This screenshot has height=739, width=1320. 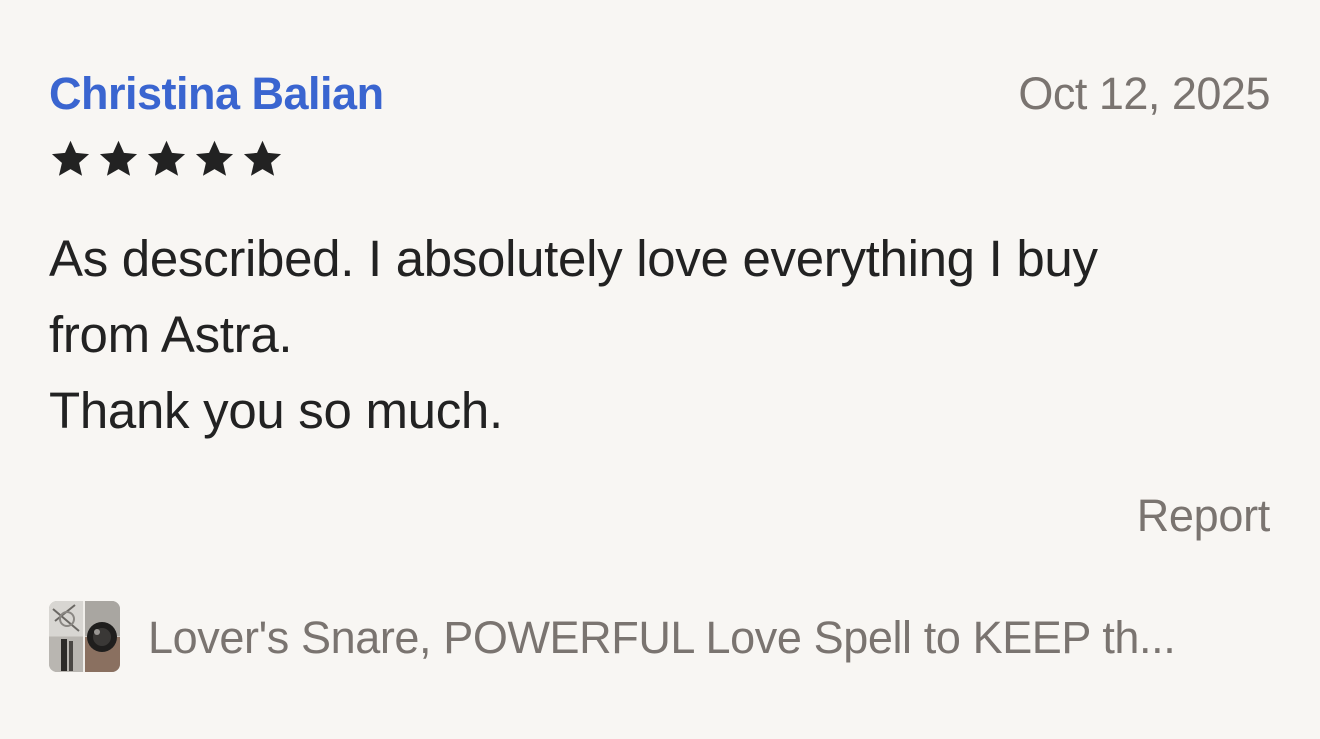 What do you see at coordinates (1204, 516) in the screenshot?
I see `report-button: Report` at bounding box center [1204, 516].